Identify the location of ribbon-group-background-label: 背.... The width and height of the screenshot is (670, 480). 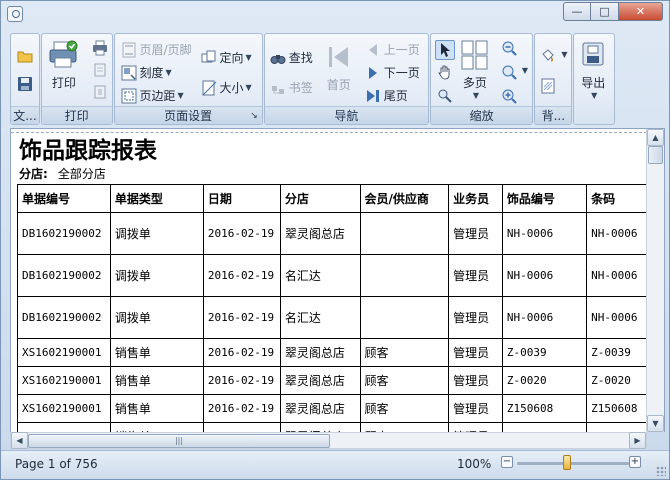
(553, 115).